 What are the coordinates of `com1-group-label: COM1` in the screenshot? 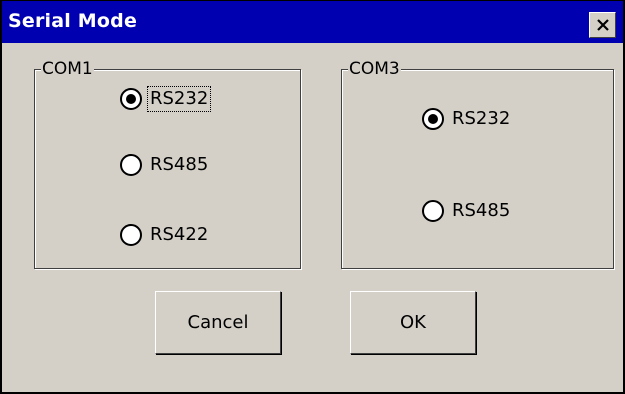 It's located at (67, 69).